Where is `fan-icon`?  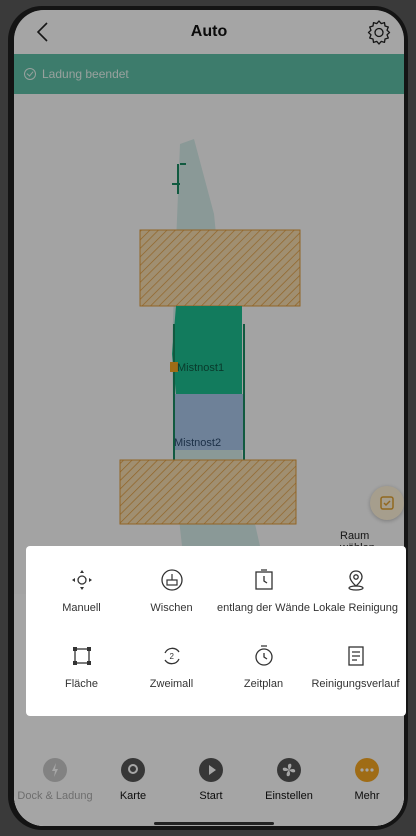 fan-icon is located at coordinates (289, 770).